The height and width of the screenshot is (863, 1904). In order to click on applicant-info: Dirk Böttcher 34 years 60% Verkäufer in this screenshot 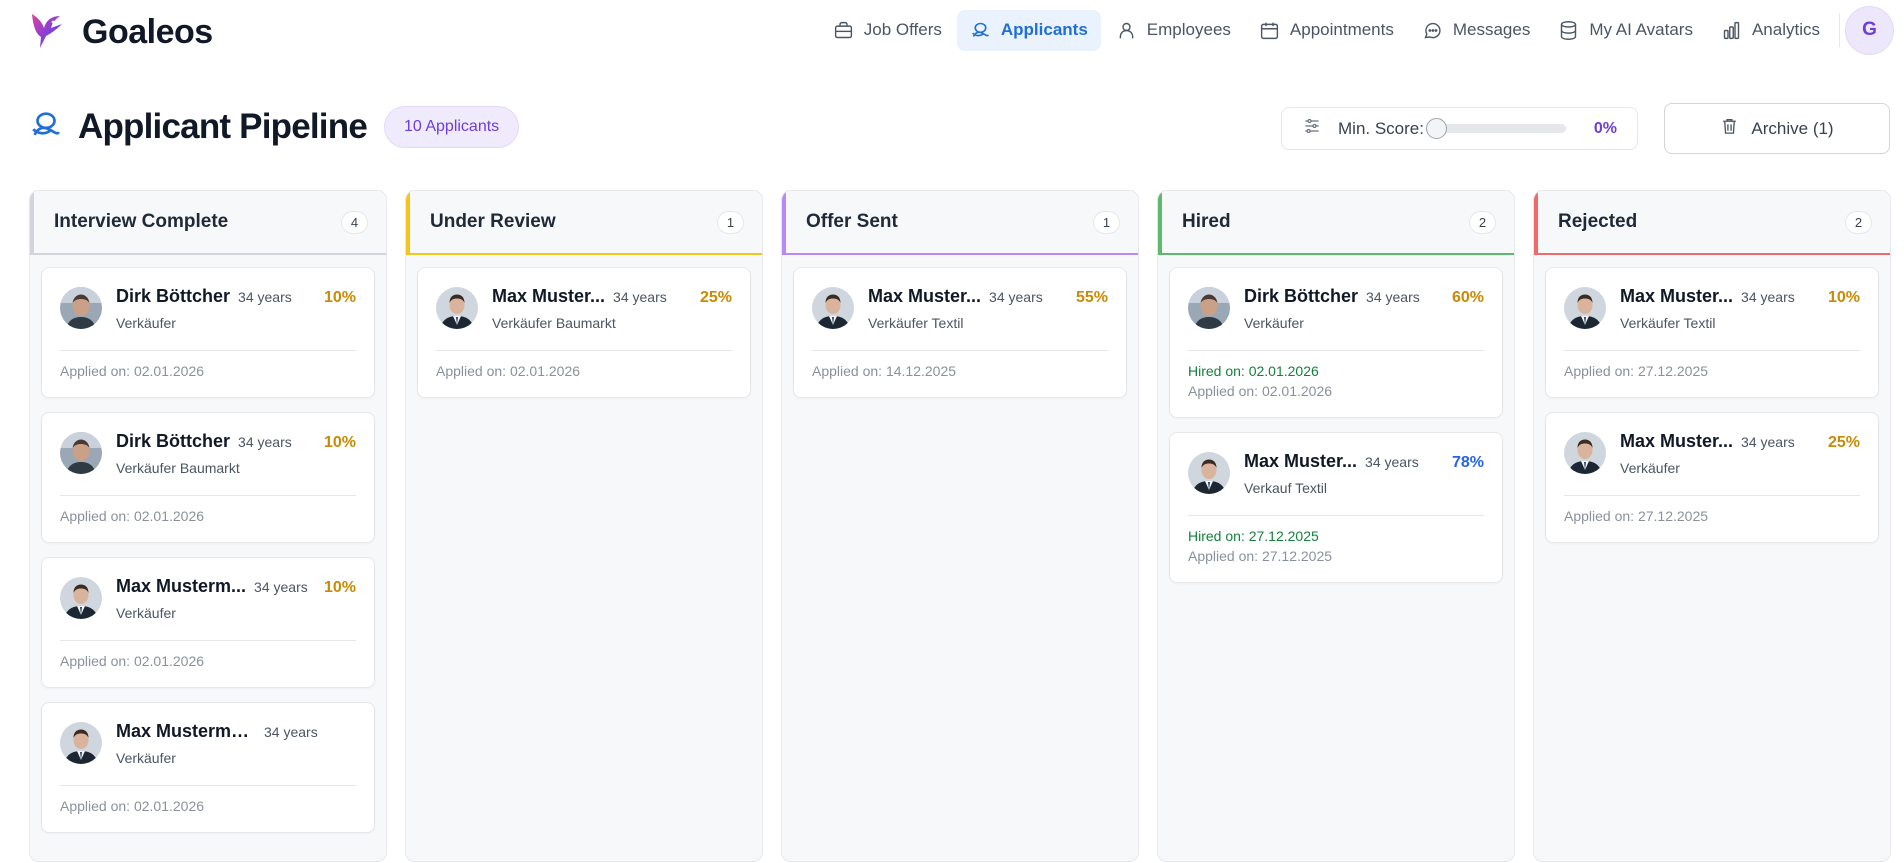, I will do `click(1364, 308)`.